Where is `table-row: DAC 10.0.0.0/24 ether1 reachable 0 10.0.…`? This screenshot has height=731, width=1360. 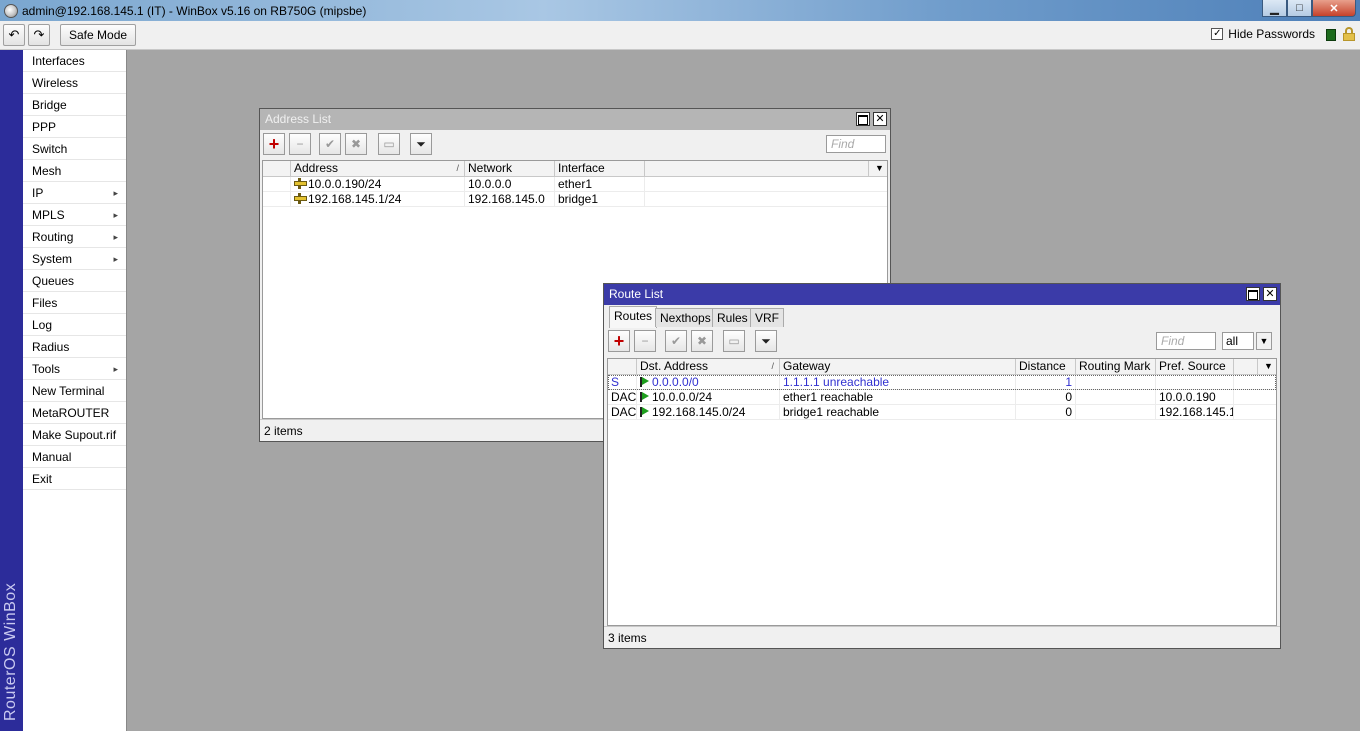
table-row: DAC 10.0.0.0/24 ether1 reachable 0 10.0.… is located at coordinates (942, 397).